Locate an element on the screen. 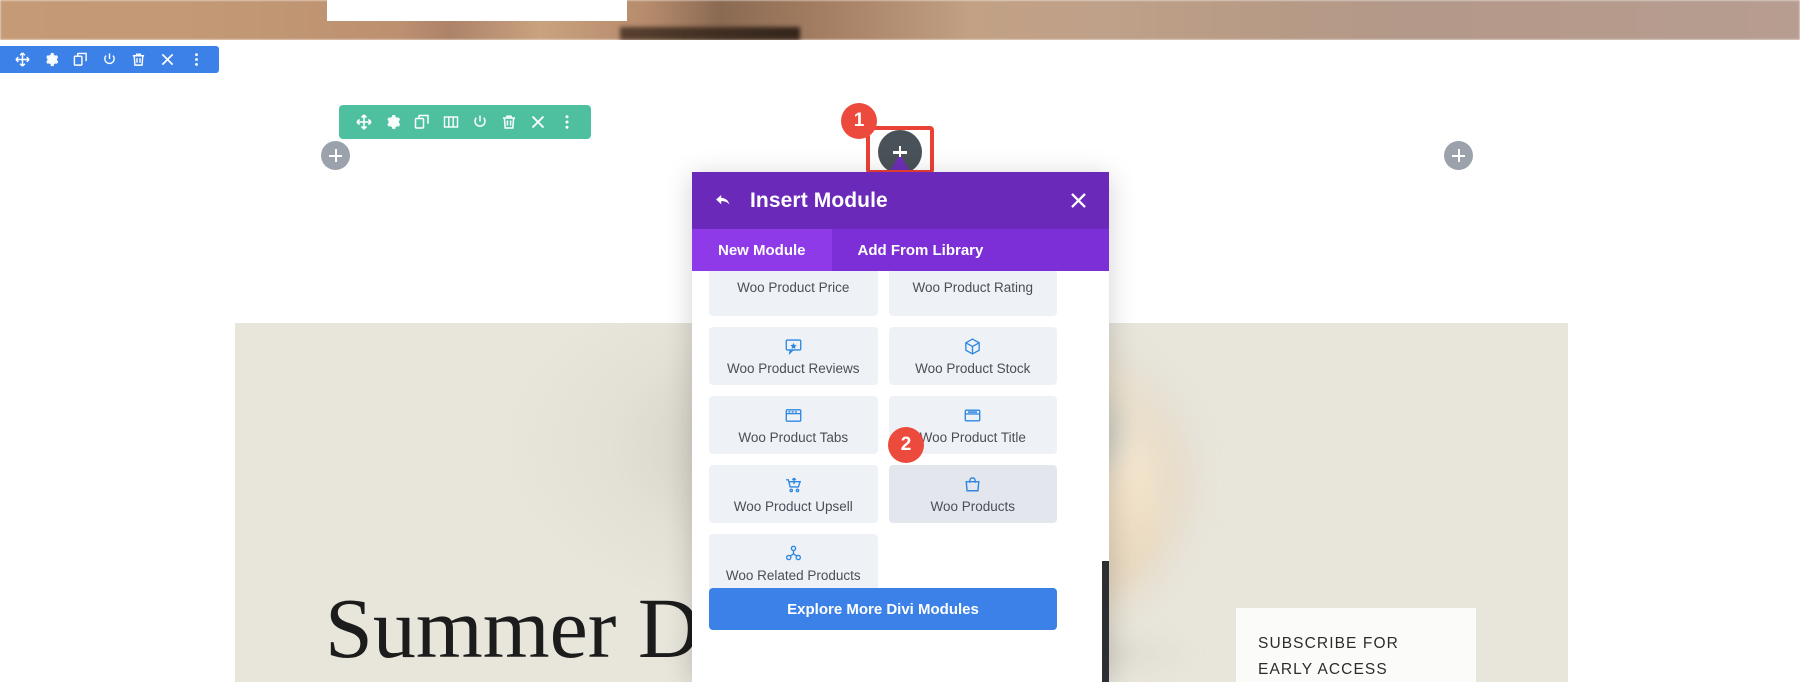 The width and height of the screenshot is (1800, 682). add-module-button is located at coordinates (900, 152).